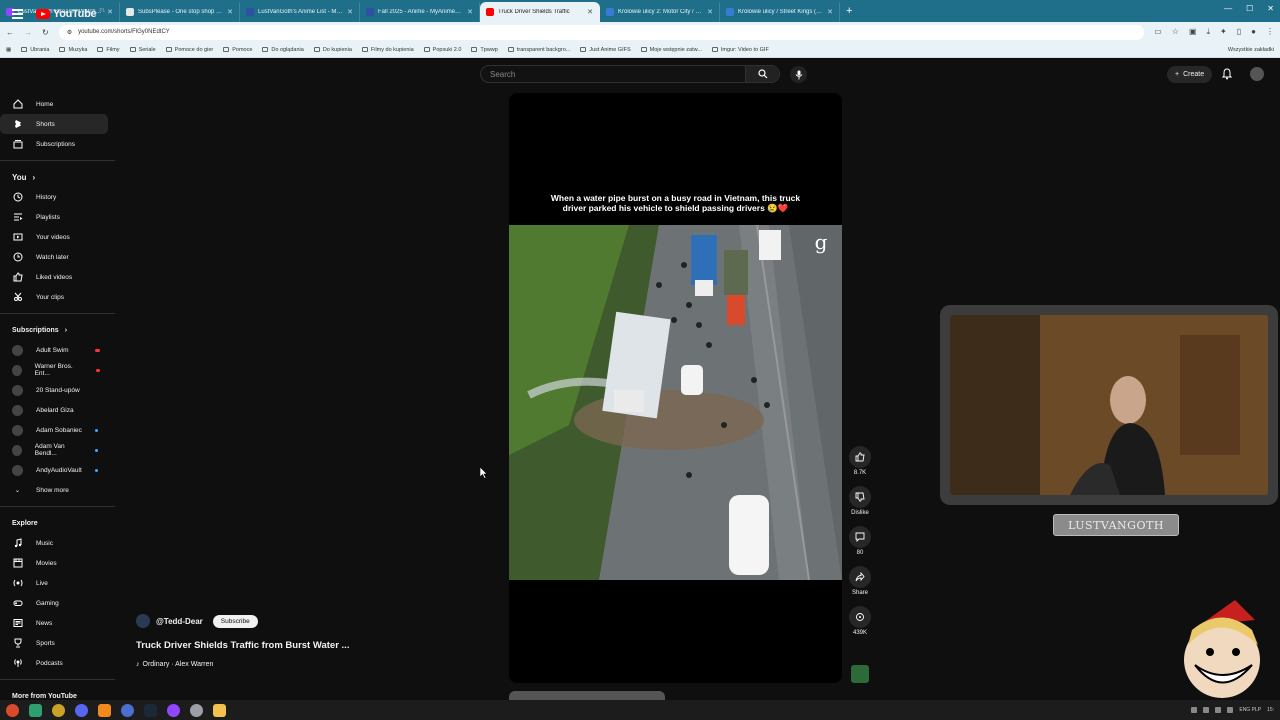 This screenshot has height=720, width=1280. What do you see at coordinates (54, 104) in the screenshot?
I see `sidebar-item-home: Home` at bounding box center [54, 104].